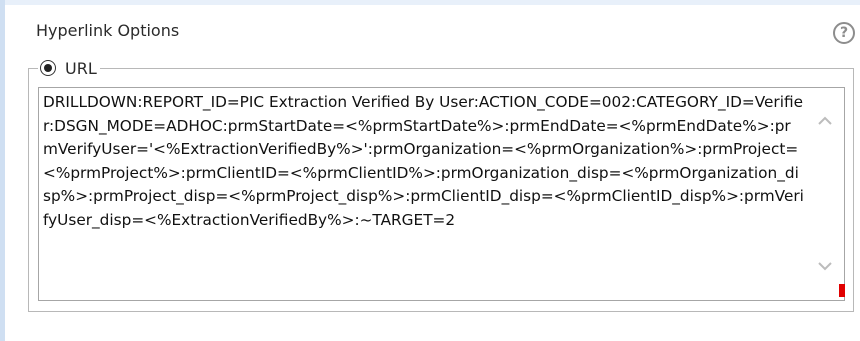 Image resolution: width=860 pixels, height=341 pixels. Describe the element at coordinates (108, 30) in the screenshot. I see `panel-title: Hyperlink Options` at that location.